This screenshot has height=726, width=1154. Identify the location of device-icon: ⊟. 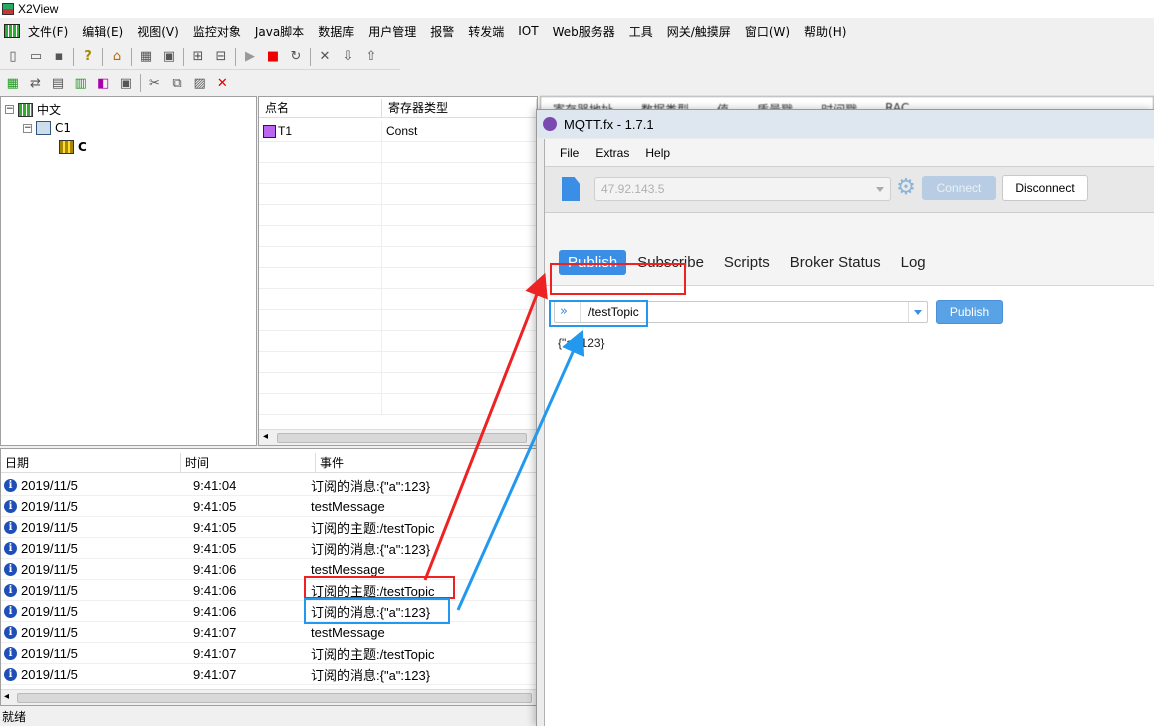
(221, 57).